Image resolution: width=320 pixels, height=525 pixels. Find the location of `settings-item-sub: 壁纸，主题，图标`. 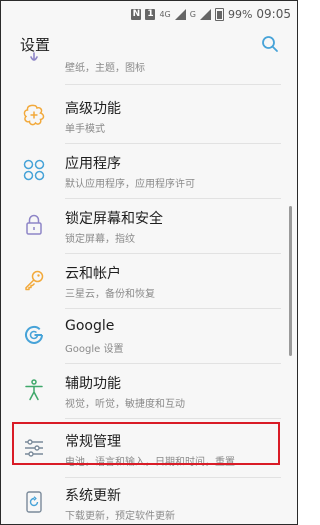

settings-item-sub: 壁纸，主题，图标 is located at coordinates (105, 68).